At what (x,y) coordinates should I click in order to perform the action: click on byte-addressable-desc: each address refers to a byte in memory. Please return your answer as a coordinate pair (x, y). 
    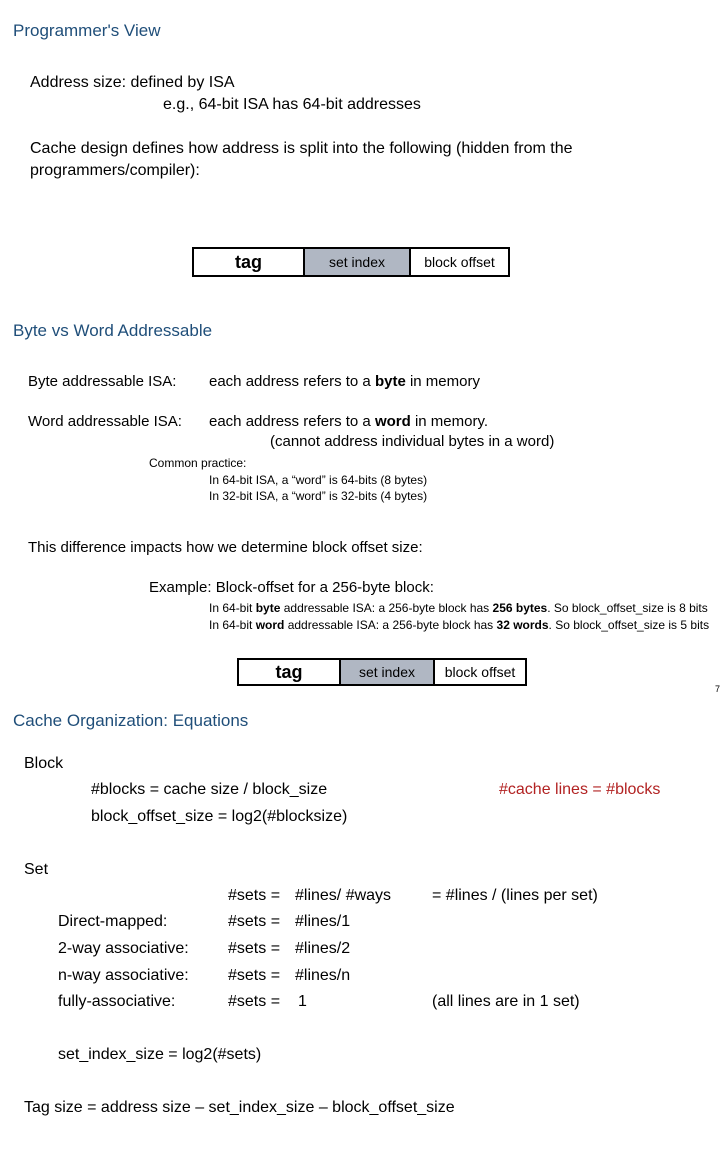
    Looking at the image, I should click on (344, 381).